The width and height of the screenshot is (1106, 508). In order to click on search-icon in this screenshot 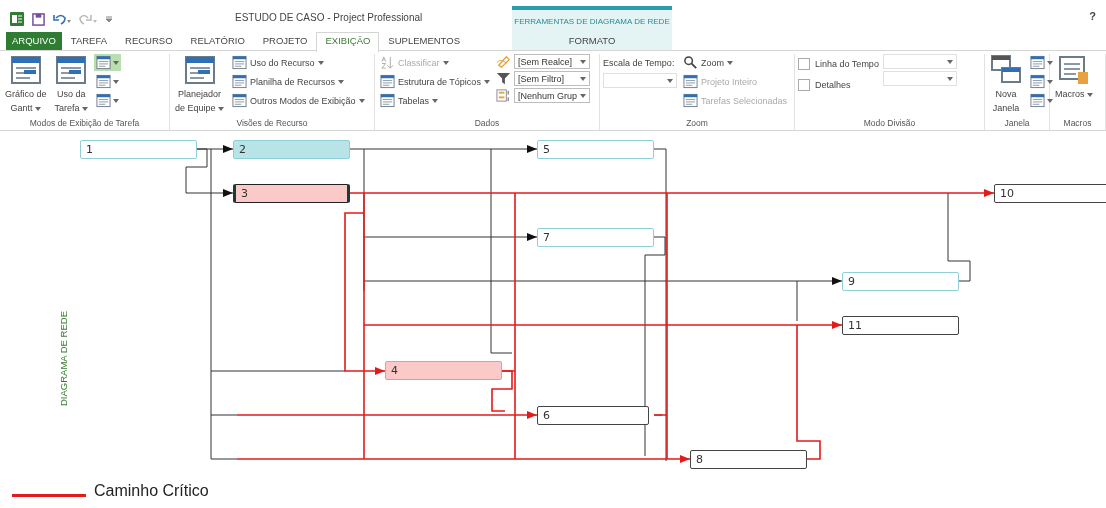, I will do `click(690, 62)`.